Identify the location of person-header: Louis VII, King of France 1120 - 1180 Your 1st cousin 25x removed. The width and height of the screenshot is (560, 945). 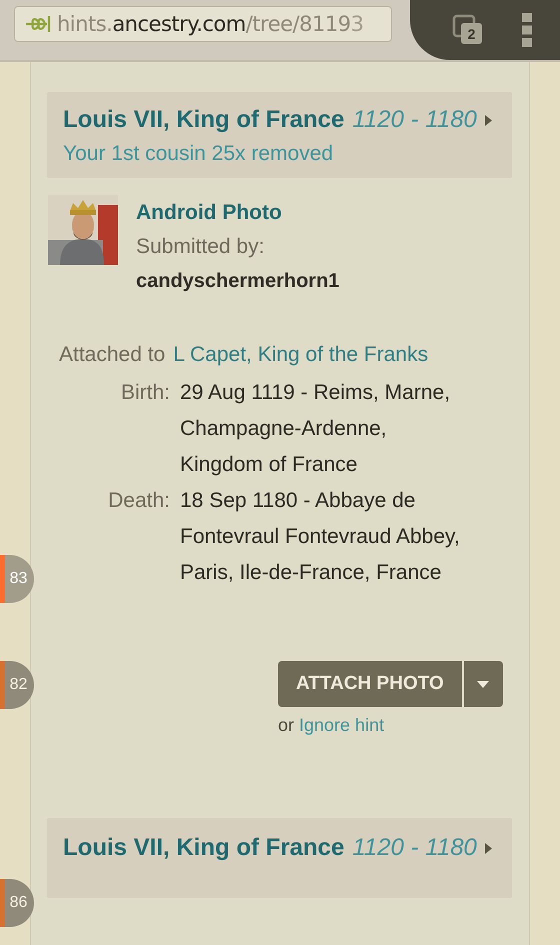
(279, 135).